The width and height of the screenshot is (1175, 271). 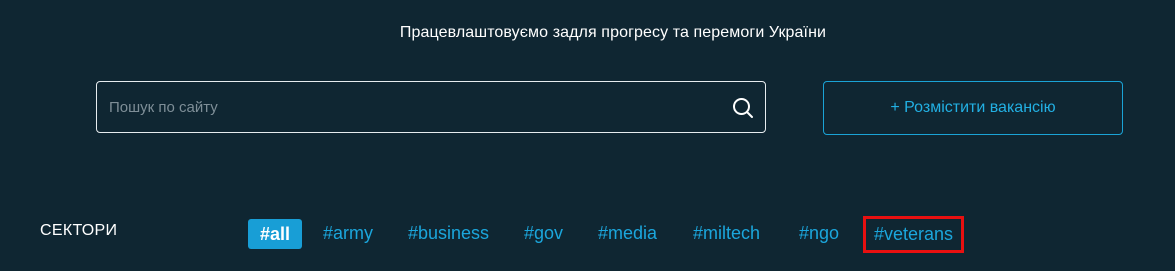 I want to click on tag-ngo: #ngo, so click(x=819, y=233).